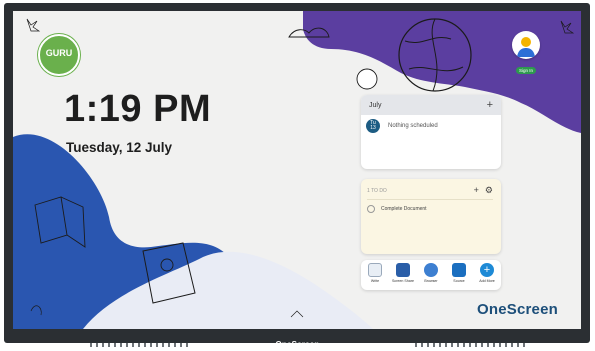  I want to click on todo-item: Complete Document, so click(431, 209).